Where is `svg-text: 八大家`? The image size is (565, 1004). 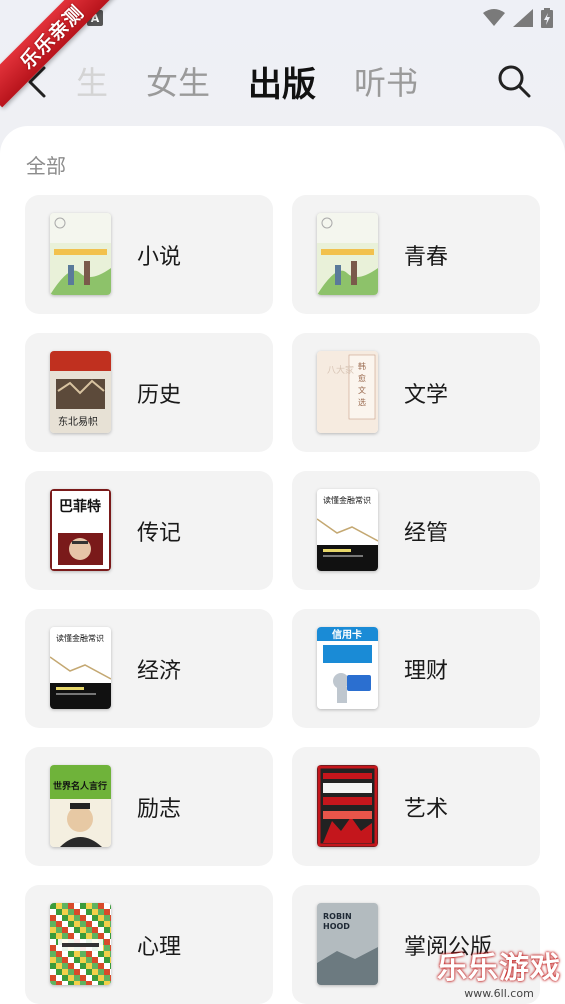 svg-text: 八大家 is located at coordinates (340, 370).